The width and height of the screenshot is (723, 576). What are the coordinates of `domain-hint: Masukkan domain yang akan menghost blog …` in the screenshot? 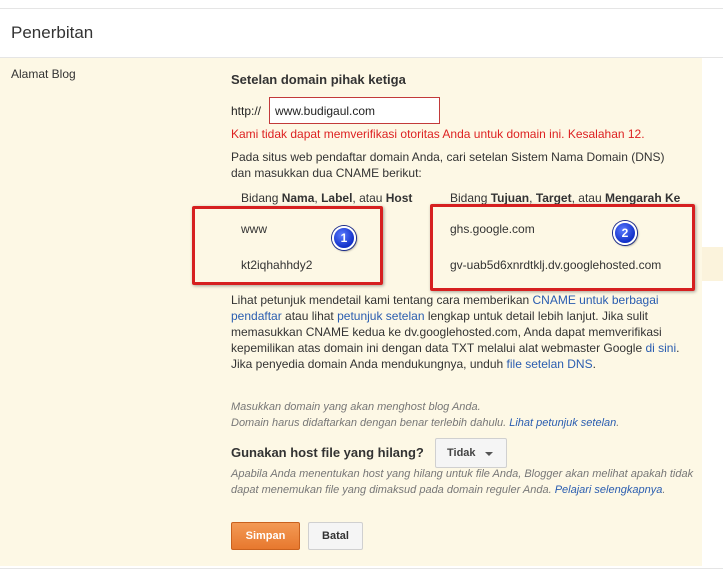 It's located at (425, 415).